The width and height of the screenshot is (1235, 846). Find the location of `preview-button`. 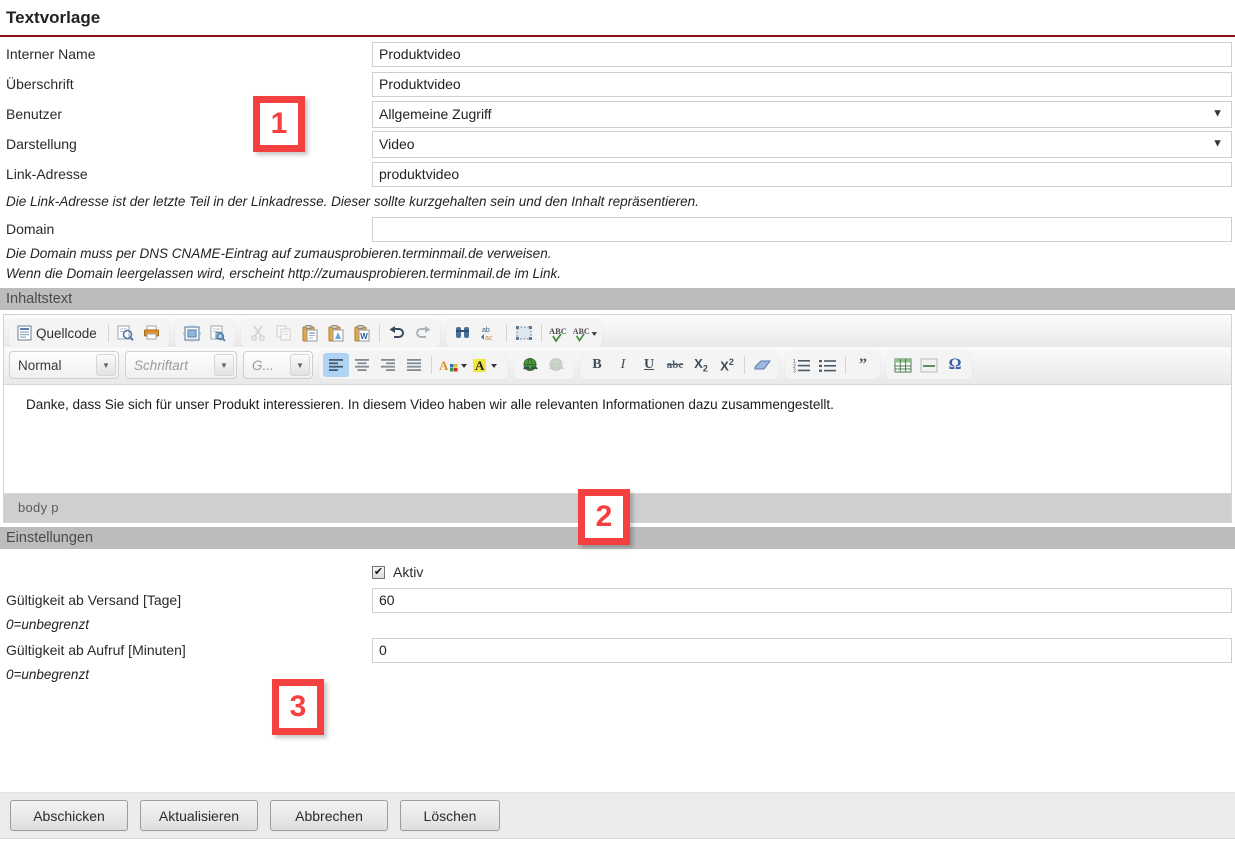

preview-button is located at coordinates (126, 333).